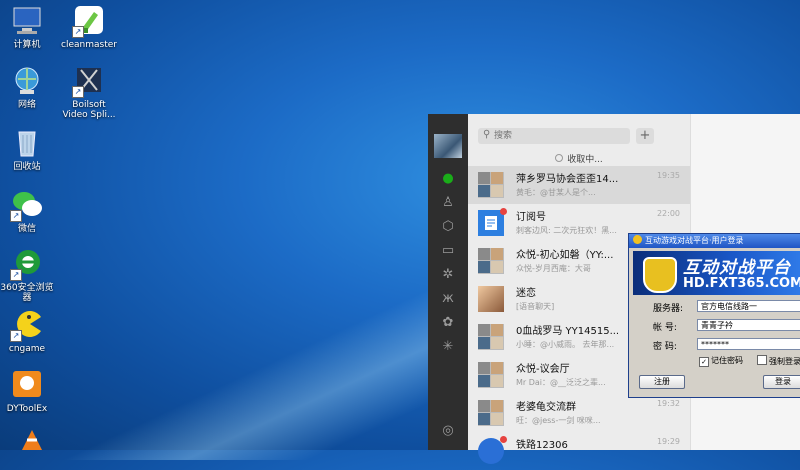 This screenshot has width=800, height=470. I want to click on dialog-titlebar: 互动游戏对战平台·用户登录, so click(714, 241).